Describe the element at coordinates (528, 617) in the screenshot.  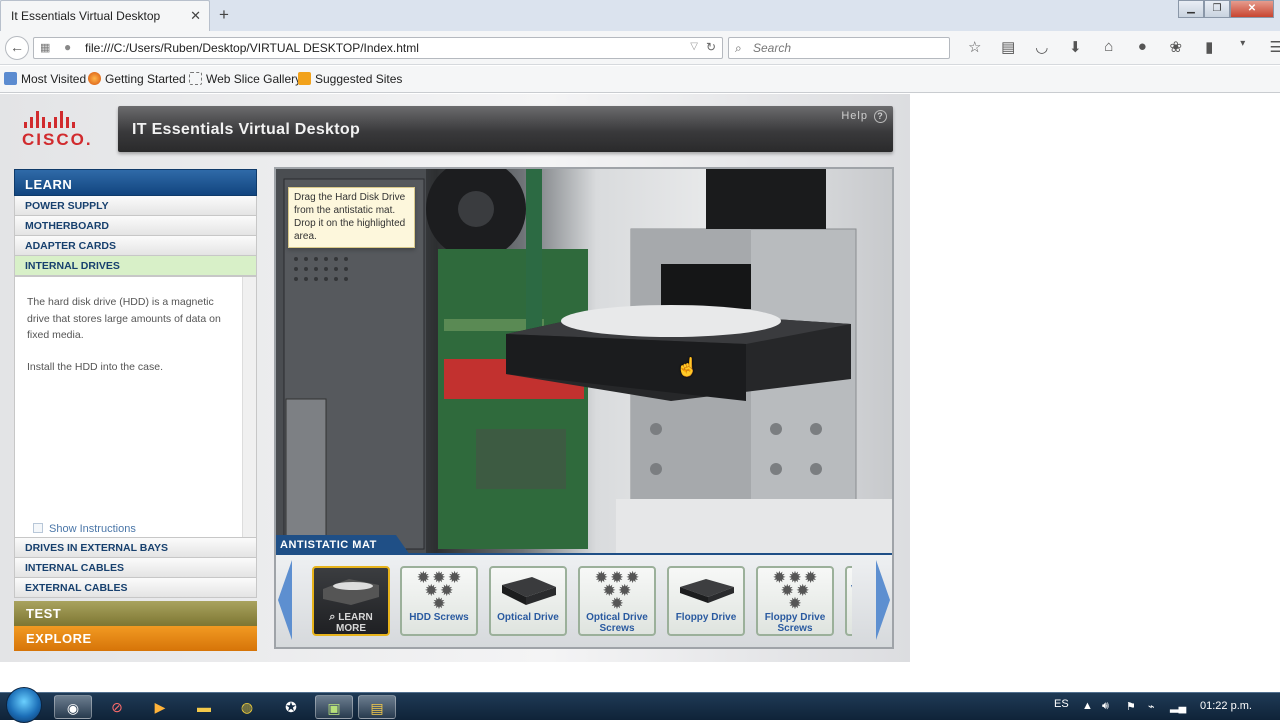
I see `card-label: Optical Drive` at that location.